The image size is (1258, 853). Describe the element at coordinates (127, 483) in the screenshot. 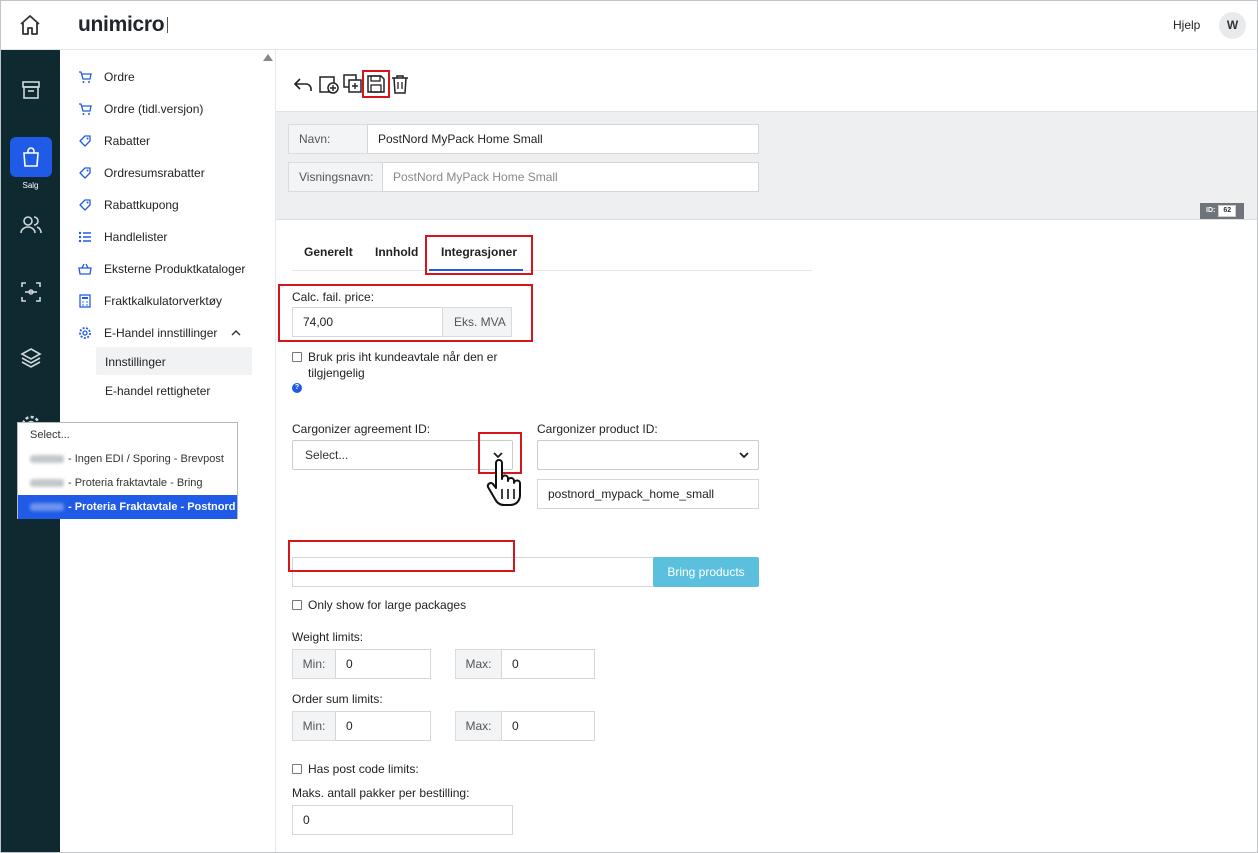

I see `dropdown-option: - Proteria fraktavtale - Bring` at that location.